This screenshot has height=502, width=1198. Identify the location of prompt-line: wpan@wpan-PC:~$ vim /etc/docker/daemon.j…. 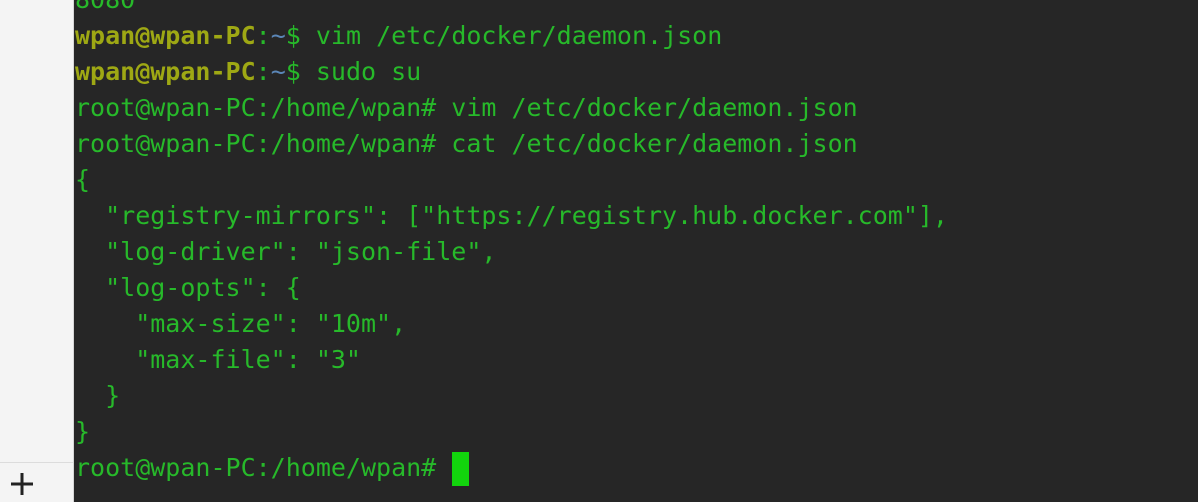
(511, 36).